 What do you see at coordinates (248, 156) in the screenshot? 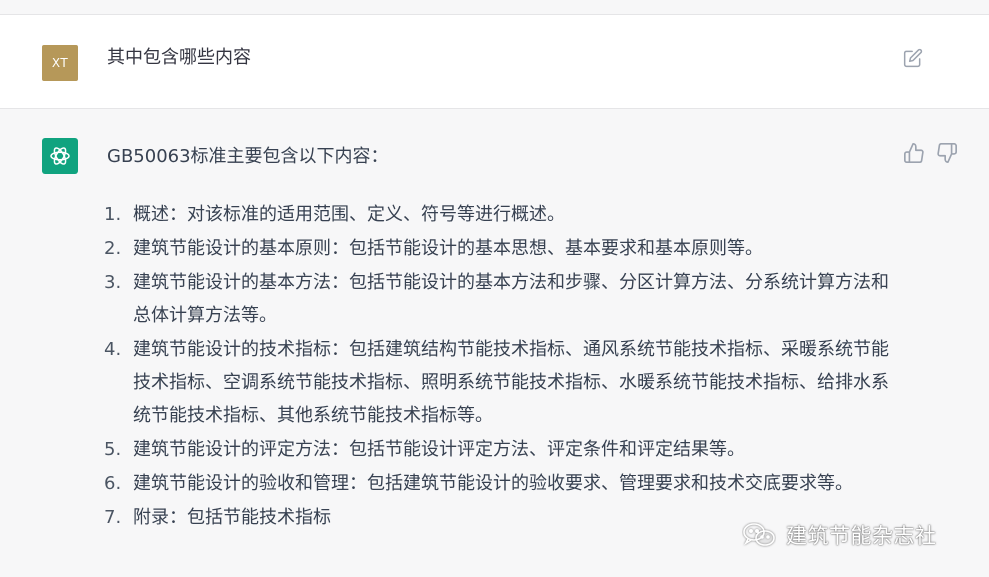
I see `assistant-intro: GB50063标准主要包含以下内容：` at bounding box center [248, 156].